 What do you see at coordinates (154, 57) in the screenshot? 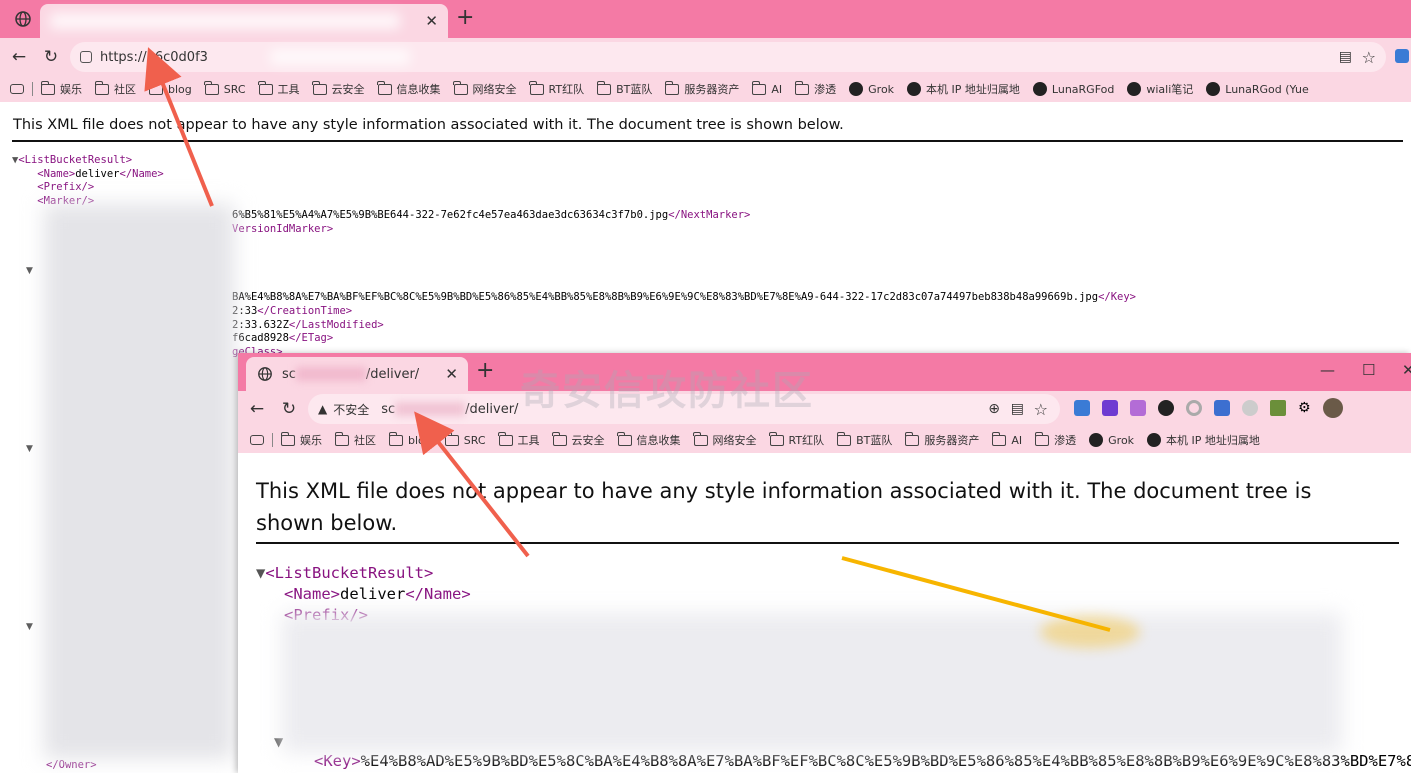
I see `back-url-text: https://86c0d0f3` at bounding box center [154, 57].